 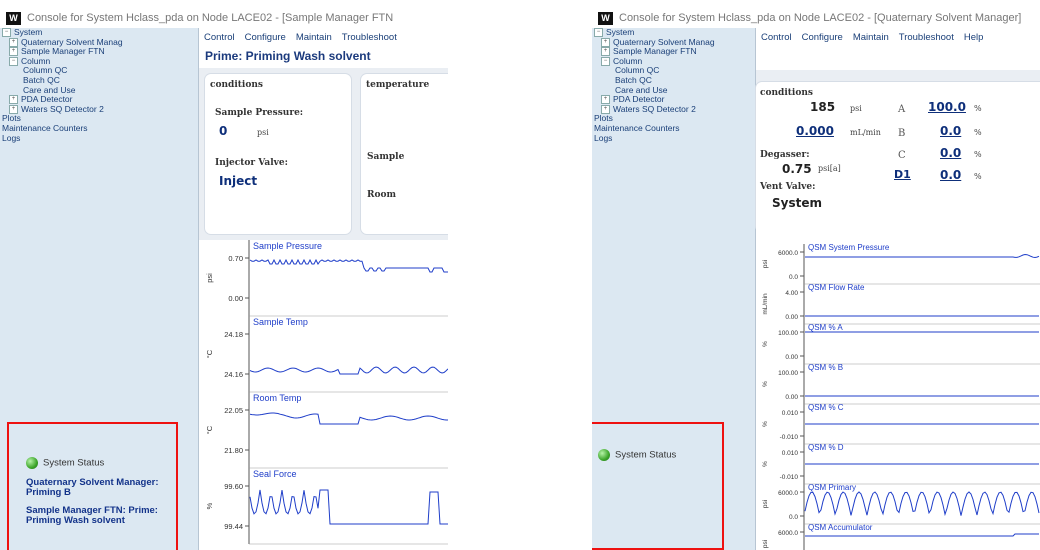 I want to click on solvent-a-value: 100.0, so click(x=947, y=107).